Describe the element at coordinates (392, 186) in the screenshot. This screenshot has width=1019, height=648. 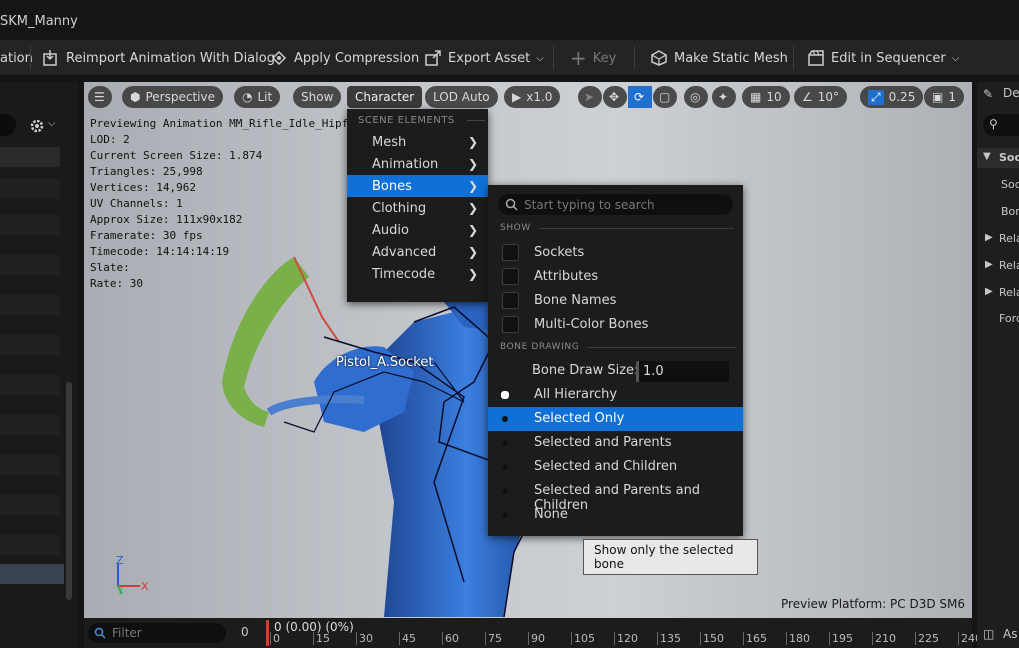
I see `menu-item-label: Bones` at that location.